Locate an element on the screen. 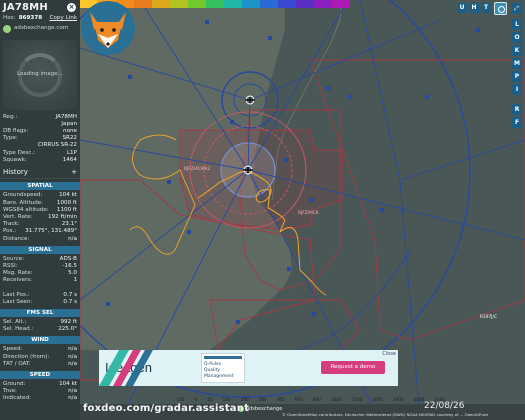 Image resolution: width=525 pixels, height=420 pixels. details-value: JA78MH is located at coordinates (66, 116).